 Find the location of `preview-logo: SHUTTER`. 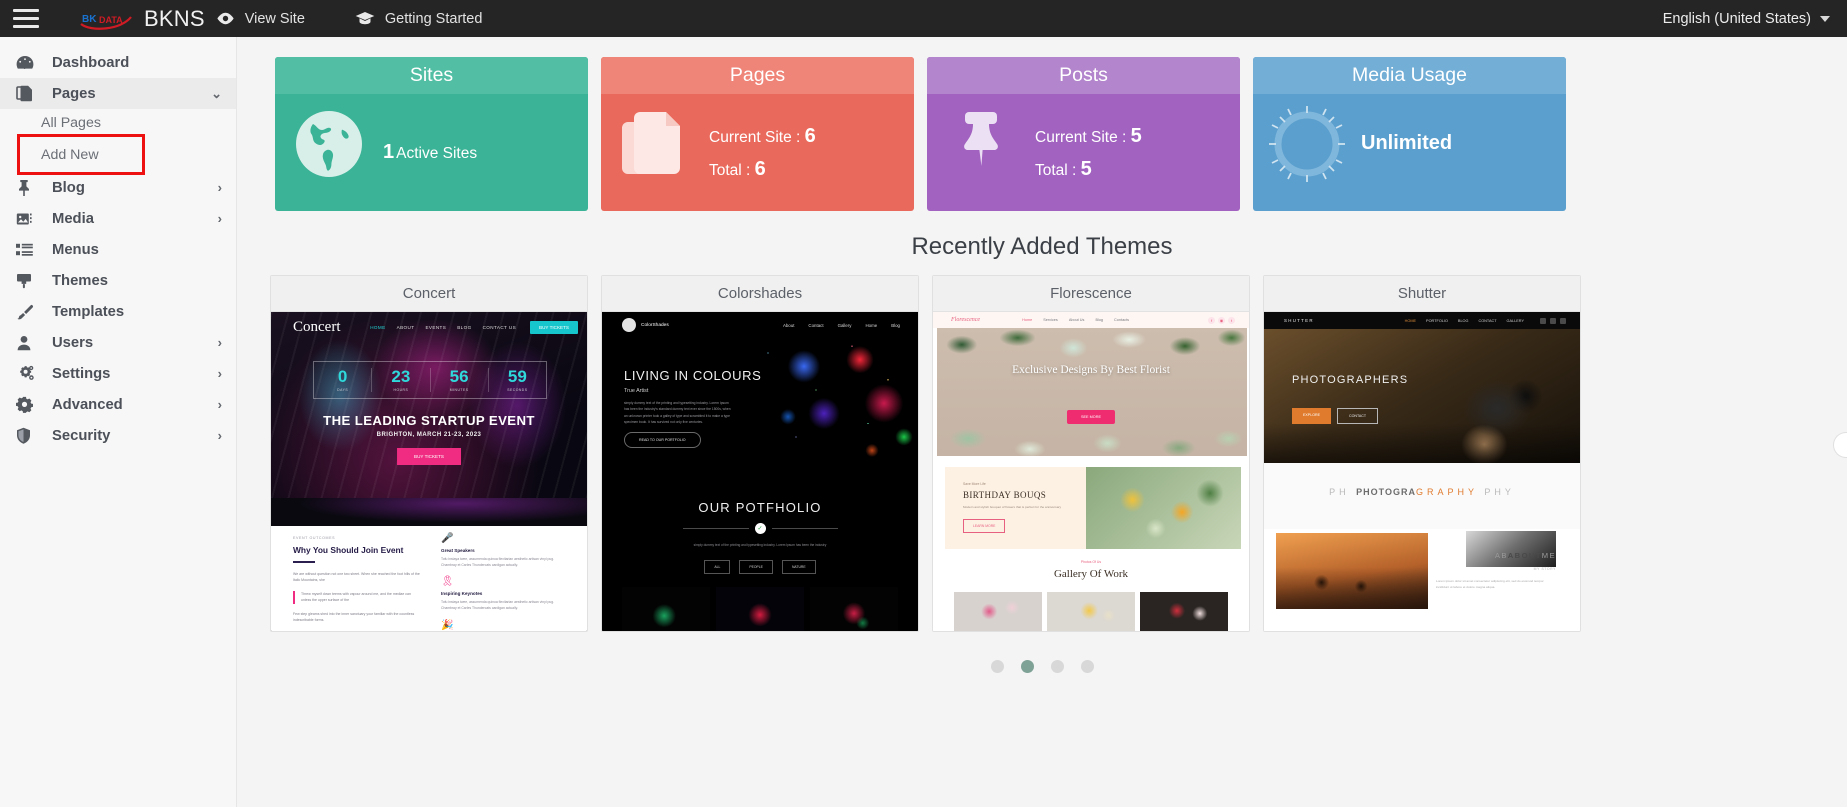

preview-logo: SHUTTER is located at coordinates (1299, 320).